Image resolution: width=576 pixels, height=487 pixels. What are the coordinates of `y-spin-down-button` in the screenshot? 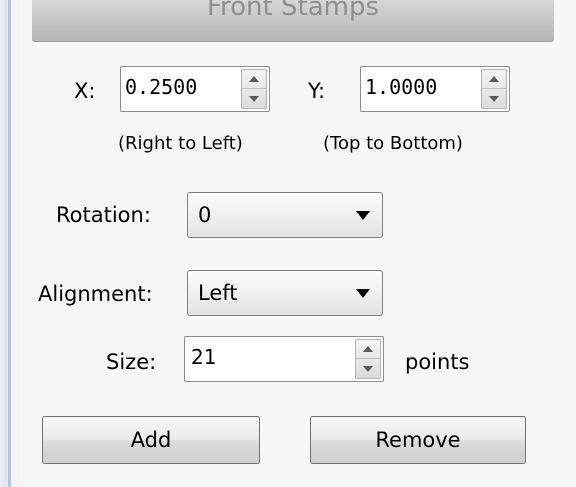 It's located at (494, 98).